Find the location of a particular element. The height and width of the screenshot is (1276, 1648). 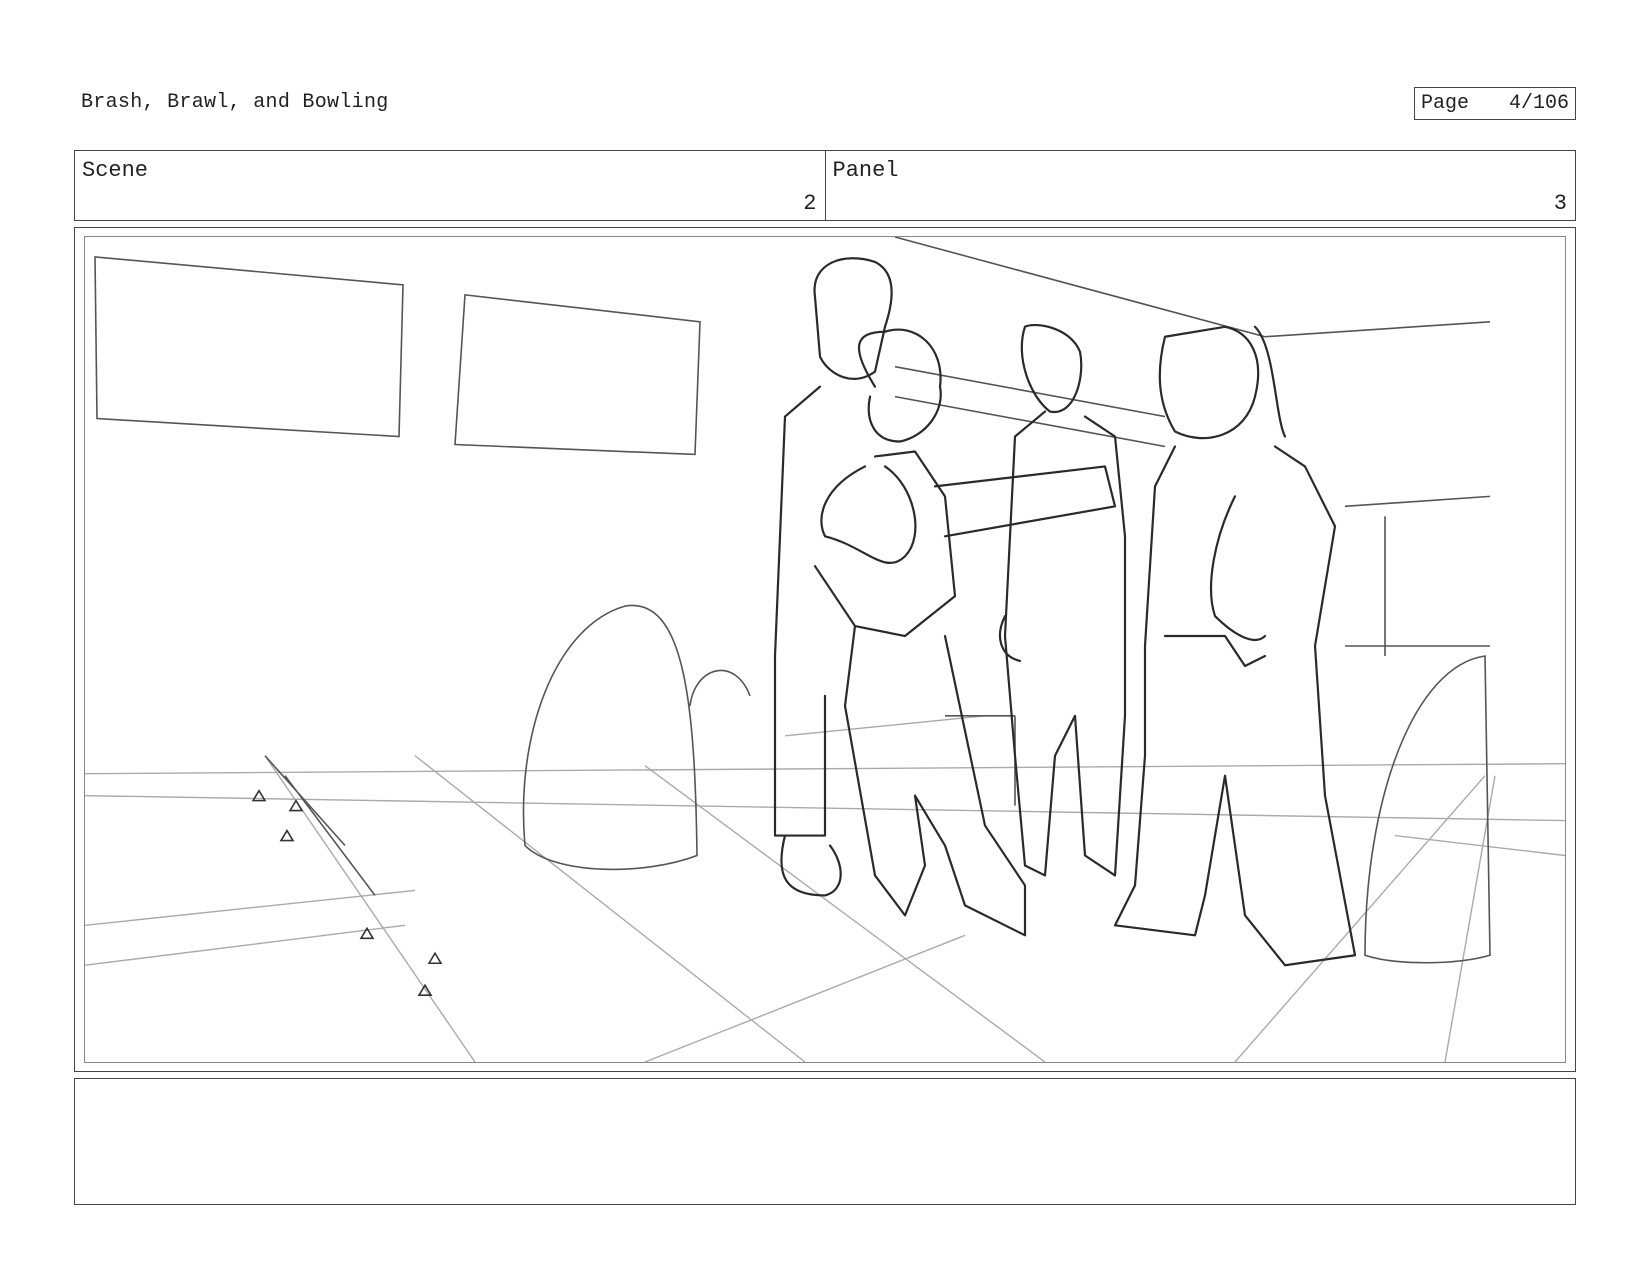

document-title: Brash, Brawl, and Bowling is located at coordinates (235, 102).